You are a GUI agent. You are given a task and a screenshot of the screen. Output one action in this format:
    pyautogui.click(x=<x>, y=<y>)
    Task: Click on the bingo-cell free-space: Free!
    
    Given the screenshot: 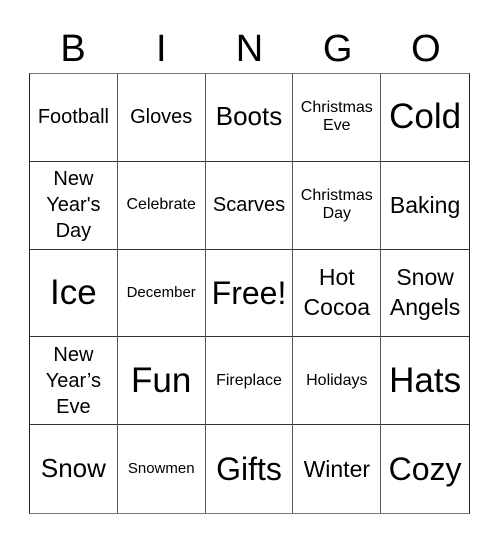 What is the action you would take?
    pyautogui.click(x=249, y=293)
    